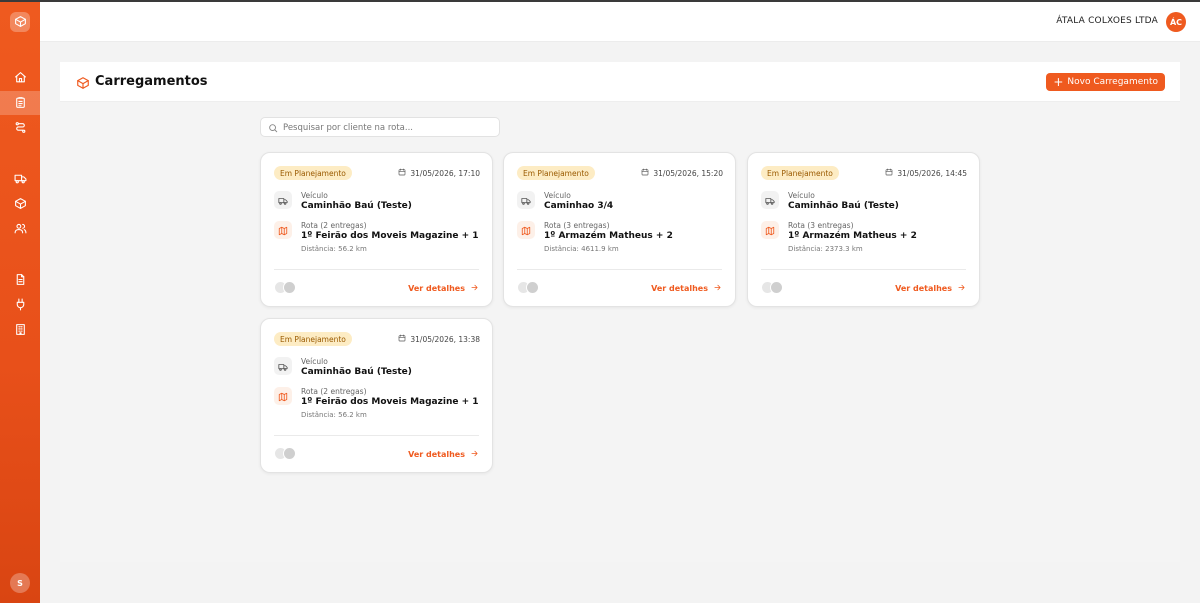 The image size is (1200, 603). I want to click on users-icon, so click(20, 229).